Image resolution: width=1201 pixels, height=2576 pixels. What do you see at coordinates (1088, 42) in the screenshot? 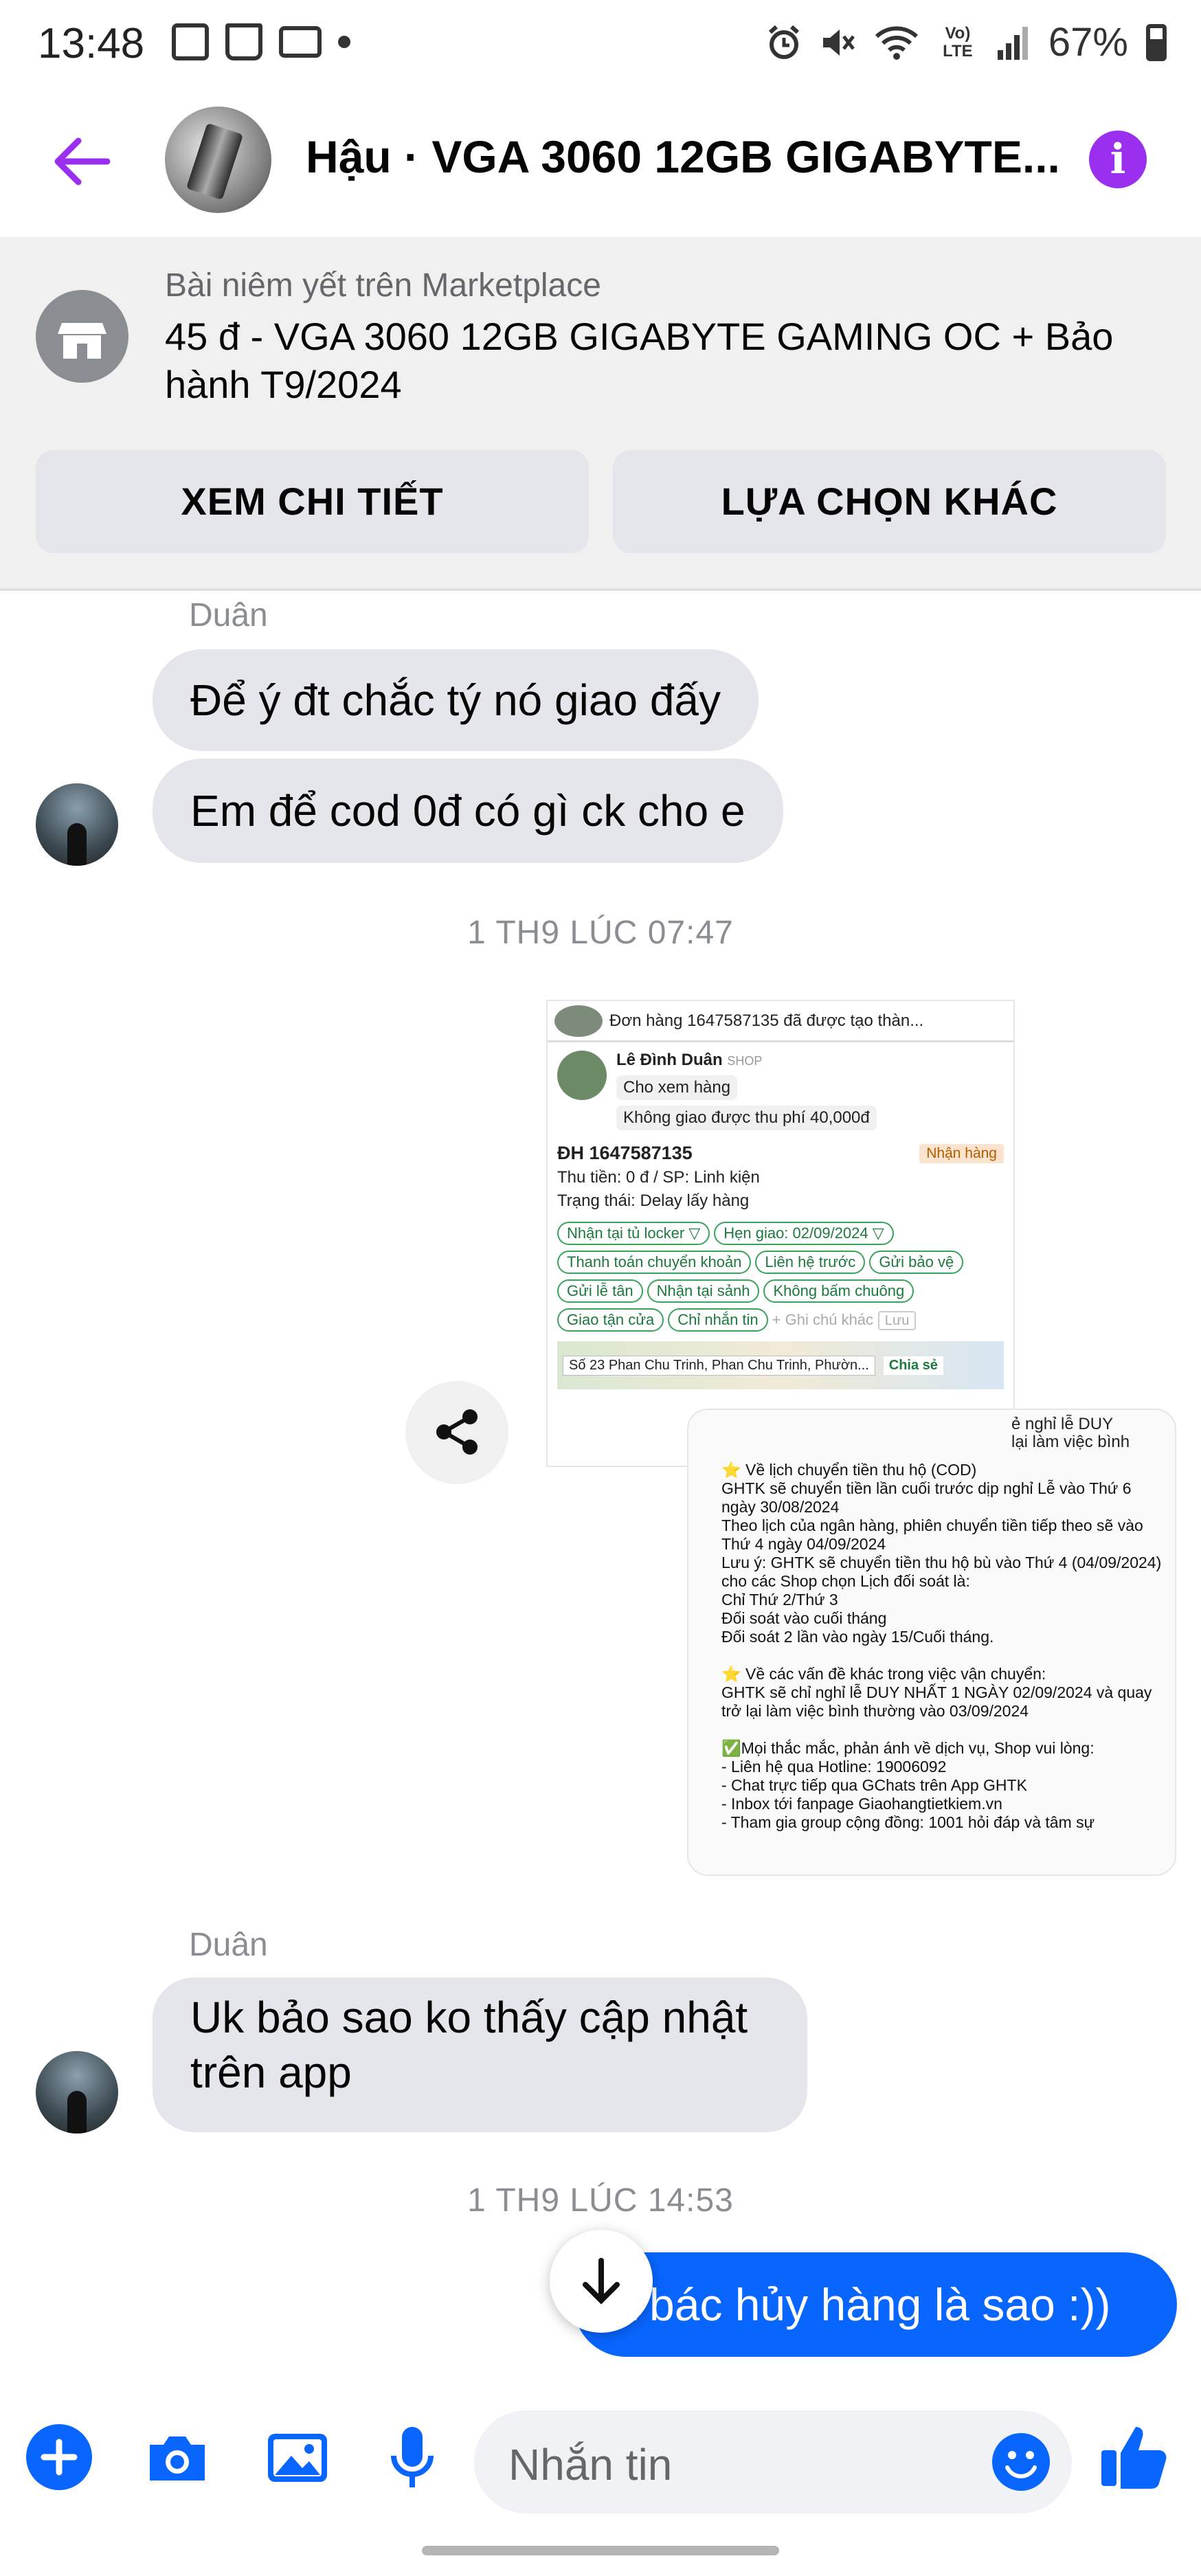
I see `battery-percent: 67%` at bounding box center [1088, 42].